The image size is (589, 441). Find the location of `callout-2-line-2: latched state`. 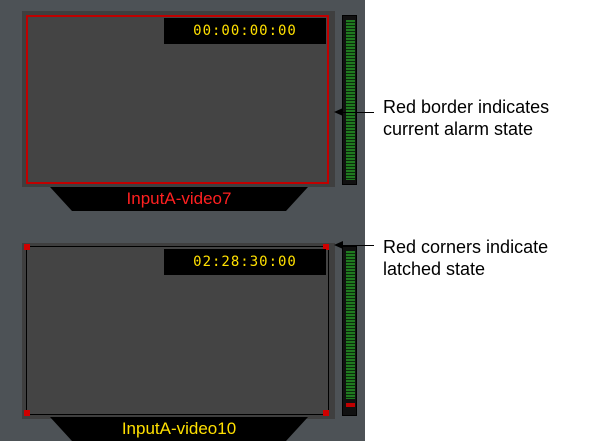

callout-2-line-2: latched state is located at coordinates (434, 269).